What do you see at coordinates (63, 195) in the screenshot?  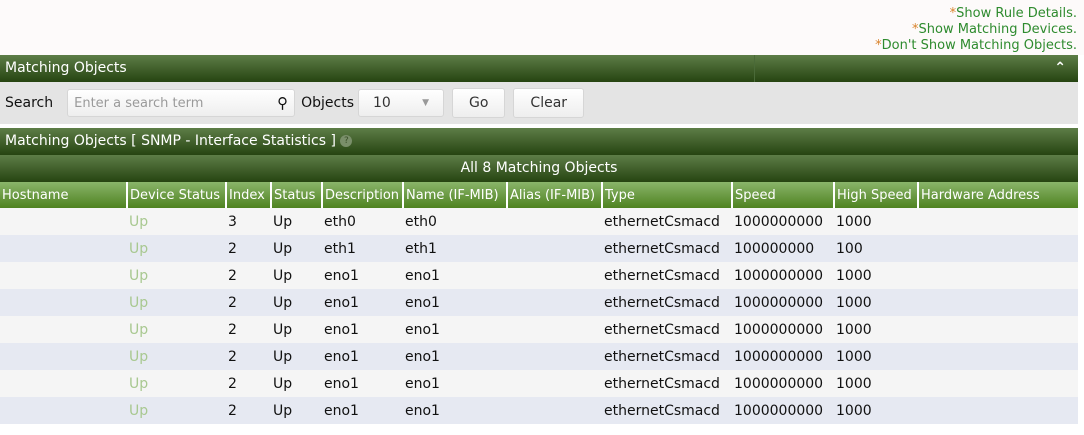 I see `column-header-hostname: Hostname` at bounding box center [63, 195].